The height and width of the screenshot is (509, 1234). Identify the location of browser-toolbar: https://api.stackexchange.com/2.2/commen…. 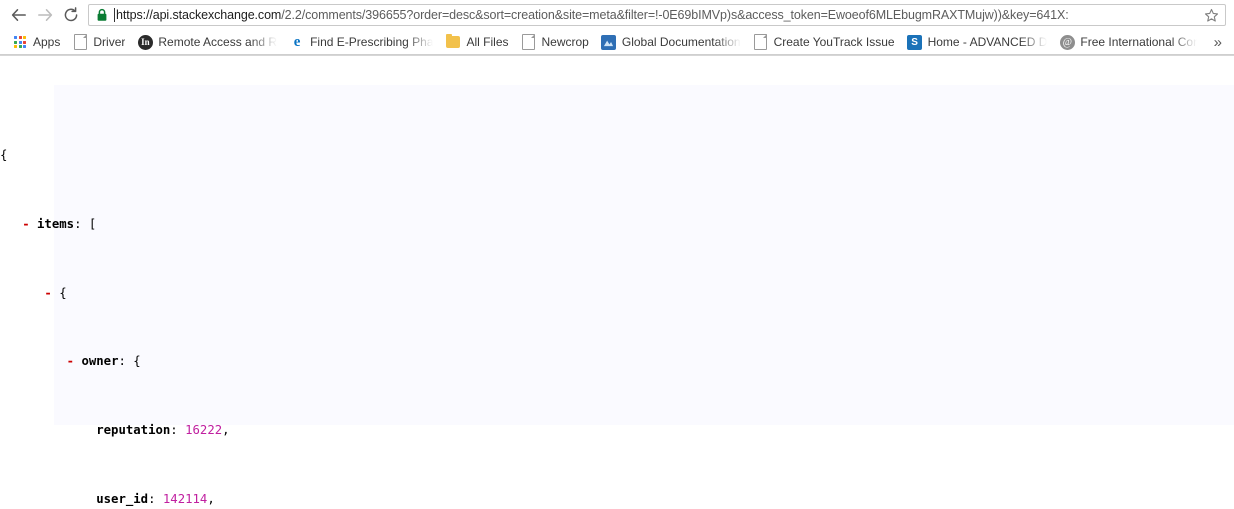
(617, 15).